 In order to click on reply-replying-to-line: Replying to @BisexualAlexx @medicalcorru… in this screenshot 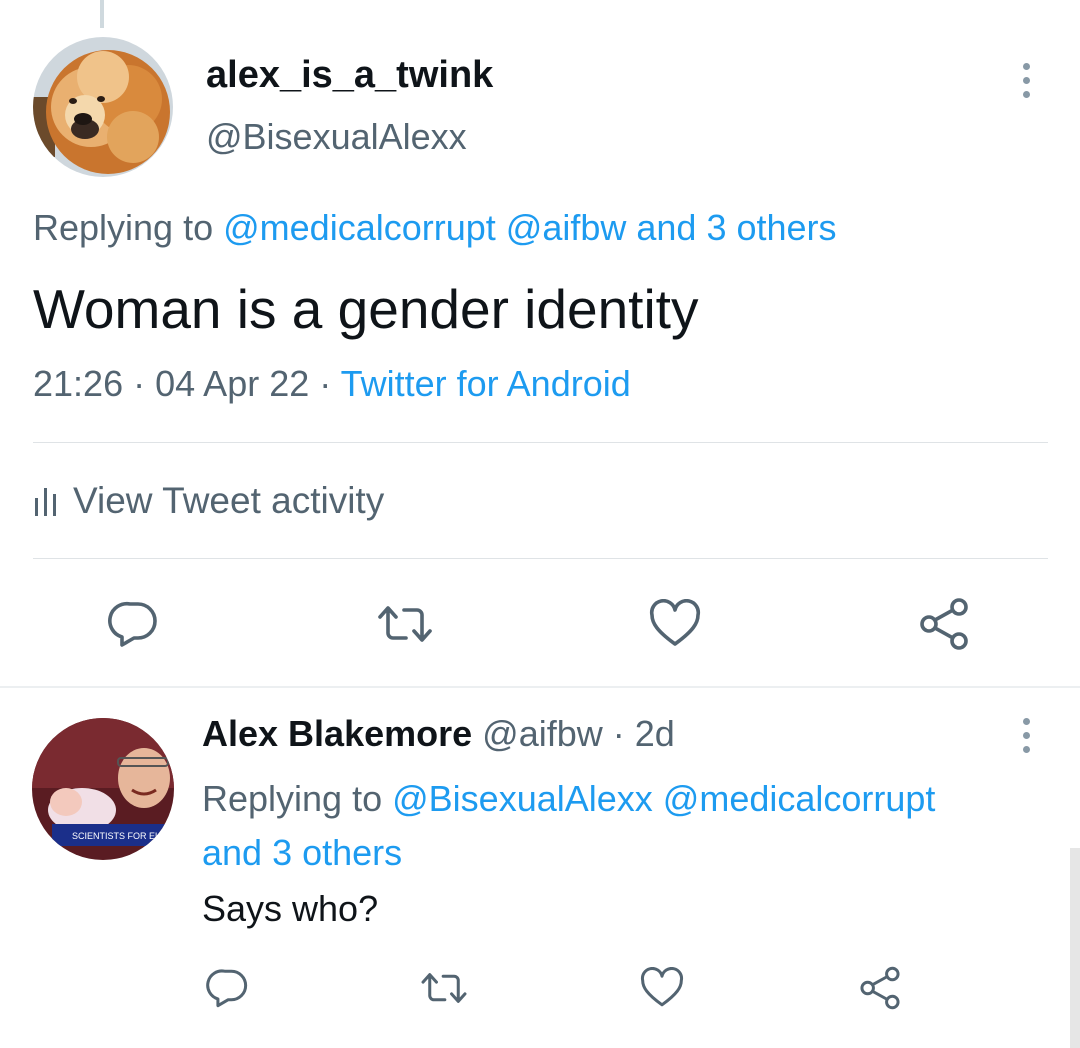, I will do `click(568, 826)`.